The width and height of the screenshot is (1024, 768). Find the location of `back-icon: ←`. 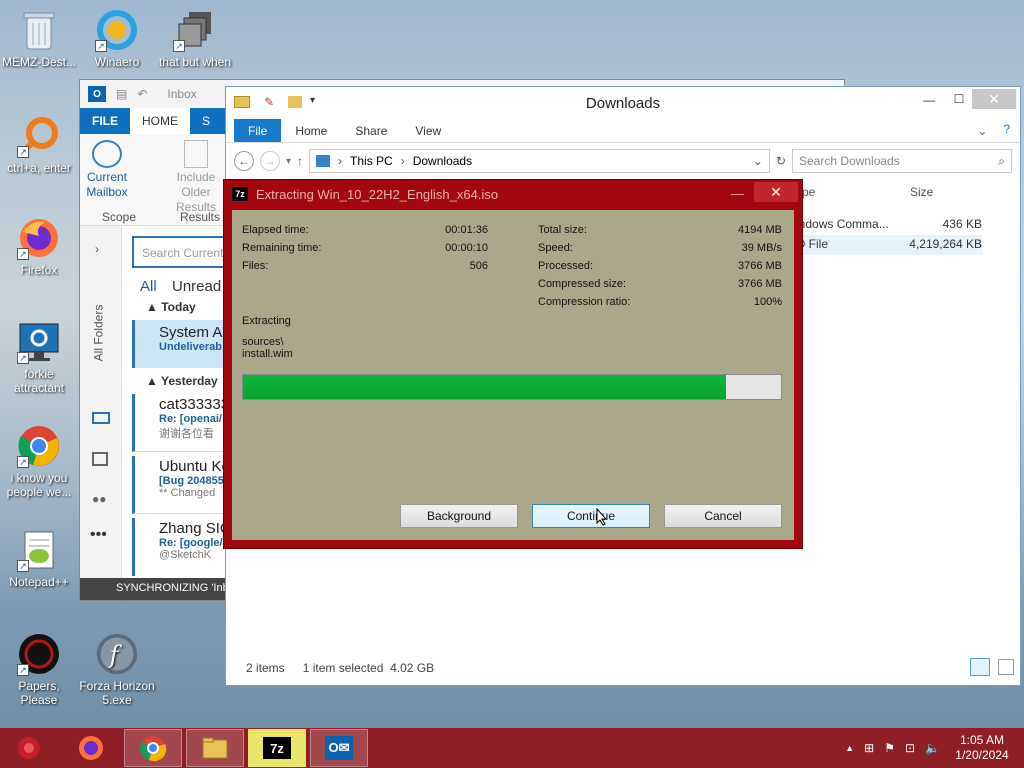

back-icon: ← is located at coordinates (244, 161).